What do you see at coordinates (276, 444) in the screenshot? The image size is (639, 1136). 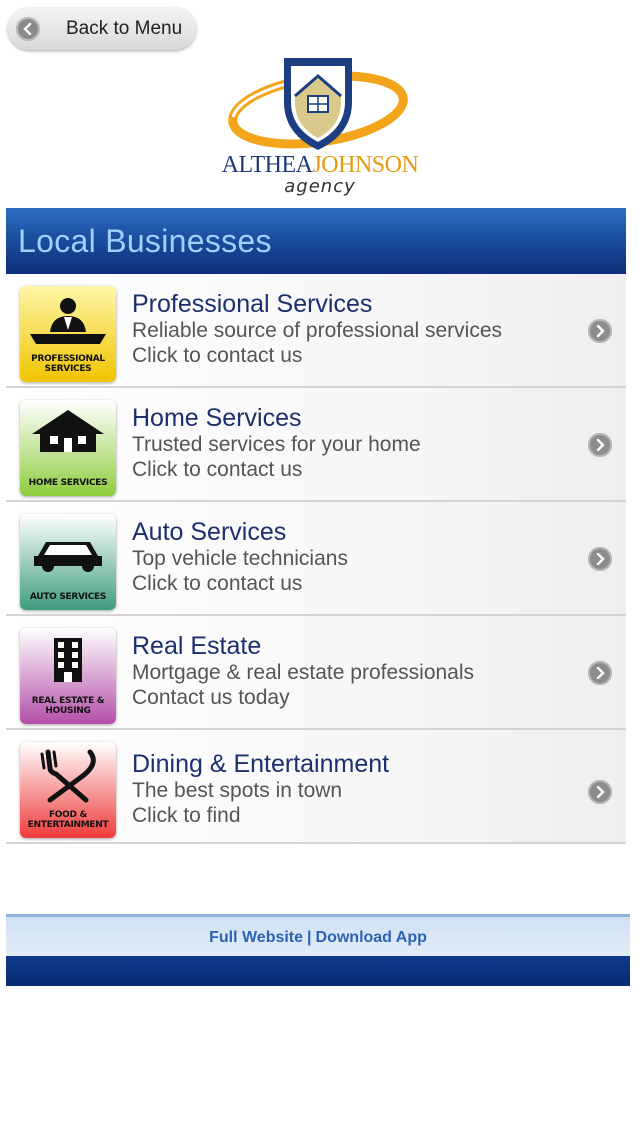 I see `item-description: Trusted services for your home` at bounding box center [276, 444].